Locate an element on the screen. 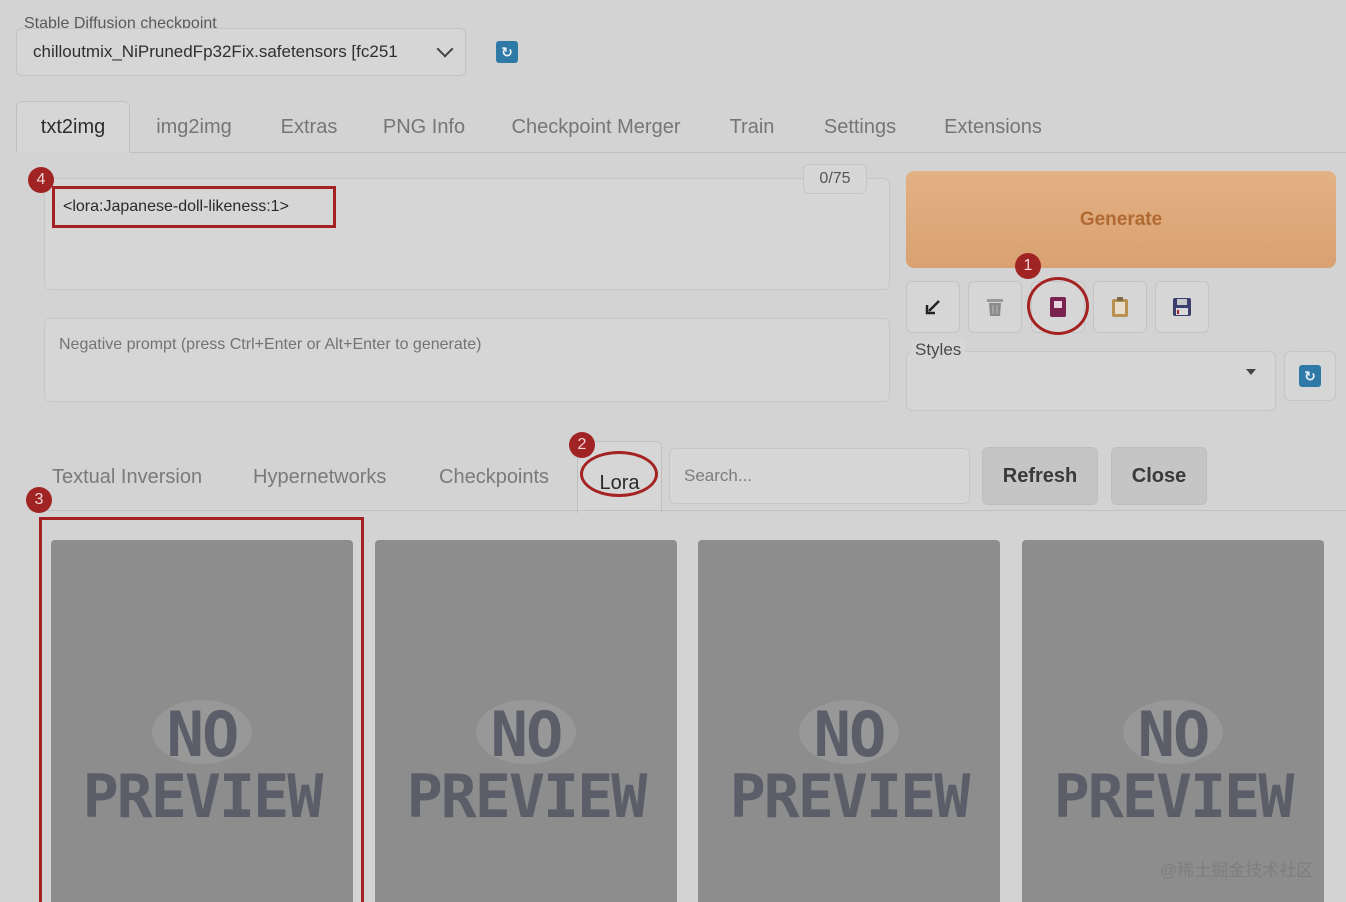 Image resolution: width=1346 pixels, height=902 pixels. refresh-icon: ↻ is located at coordinates (1310, 376).